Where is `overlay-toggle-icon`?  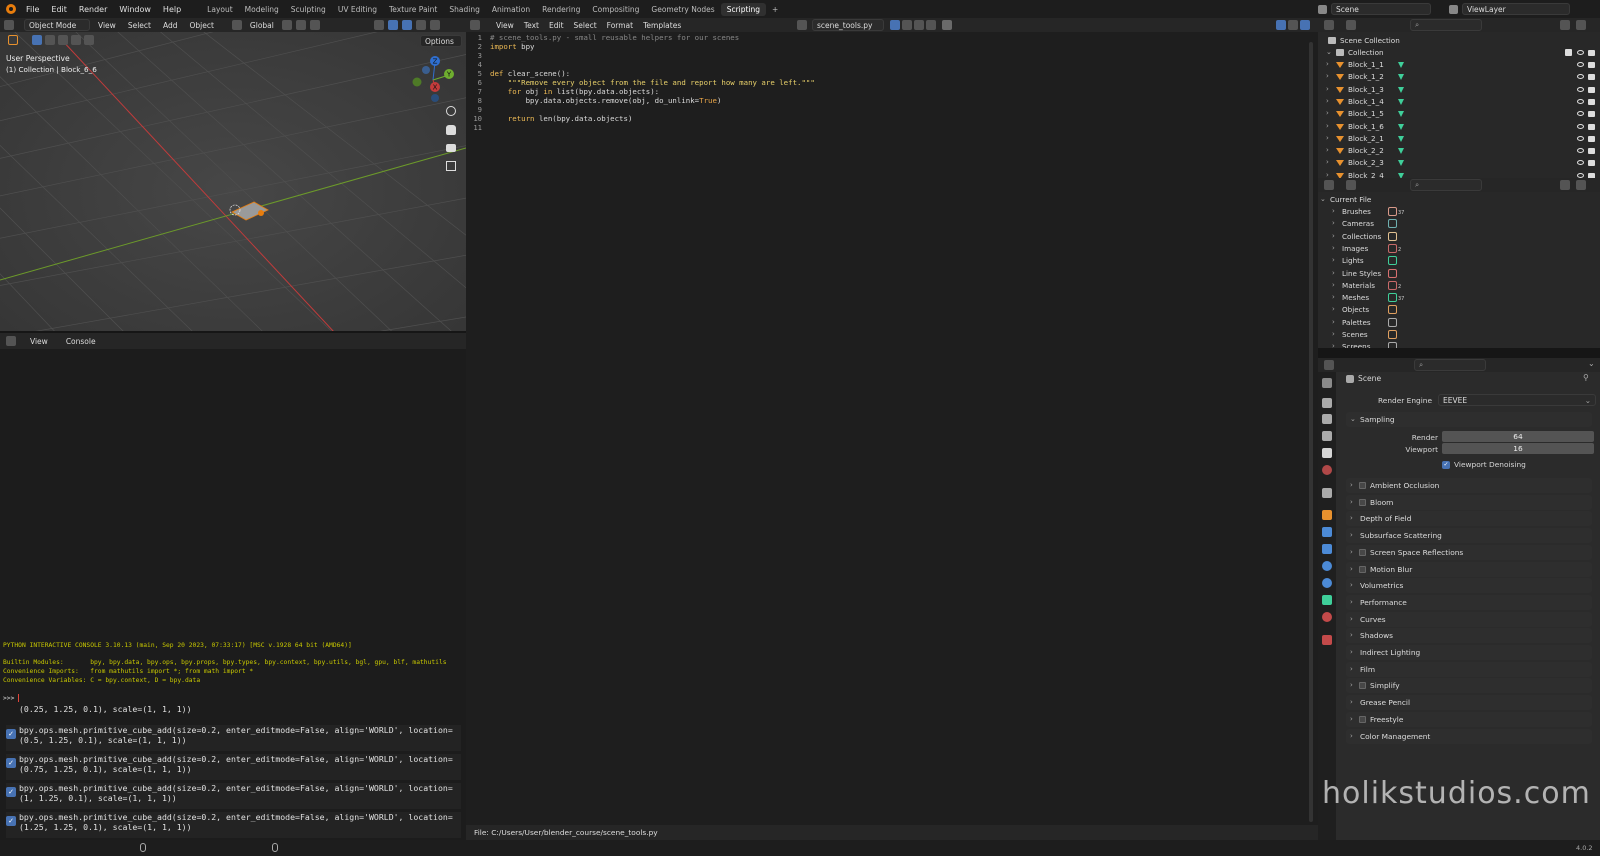
overlay-toggle-icon is located at coordinates (406, 25).